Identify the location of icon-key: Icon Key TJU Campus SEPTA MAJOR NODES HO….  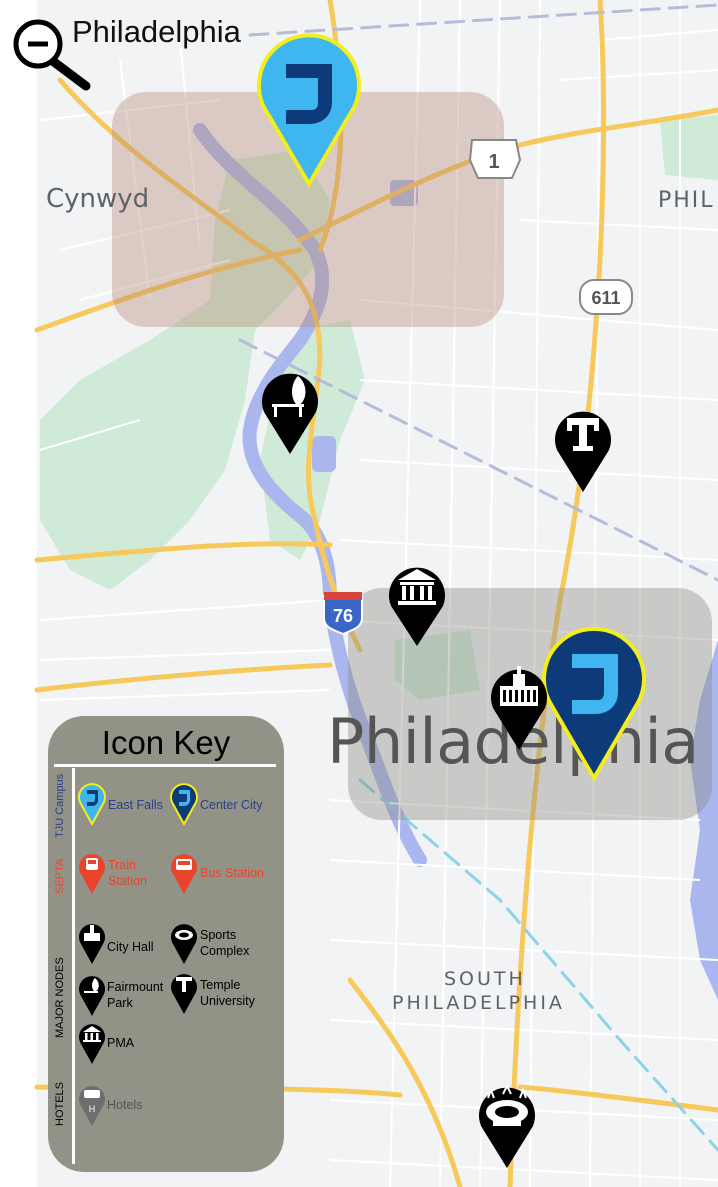
(166, 944).